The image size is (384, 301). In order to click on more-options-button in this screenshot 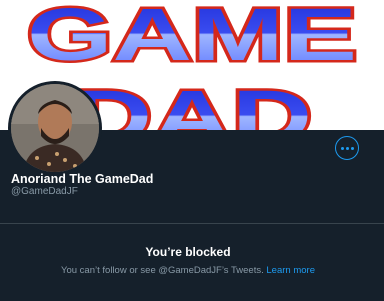, I will do `click(347, 148)`.